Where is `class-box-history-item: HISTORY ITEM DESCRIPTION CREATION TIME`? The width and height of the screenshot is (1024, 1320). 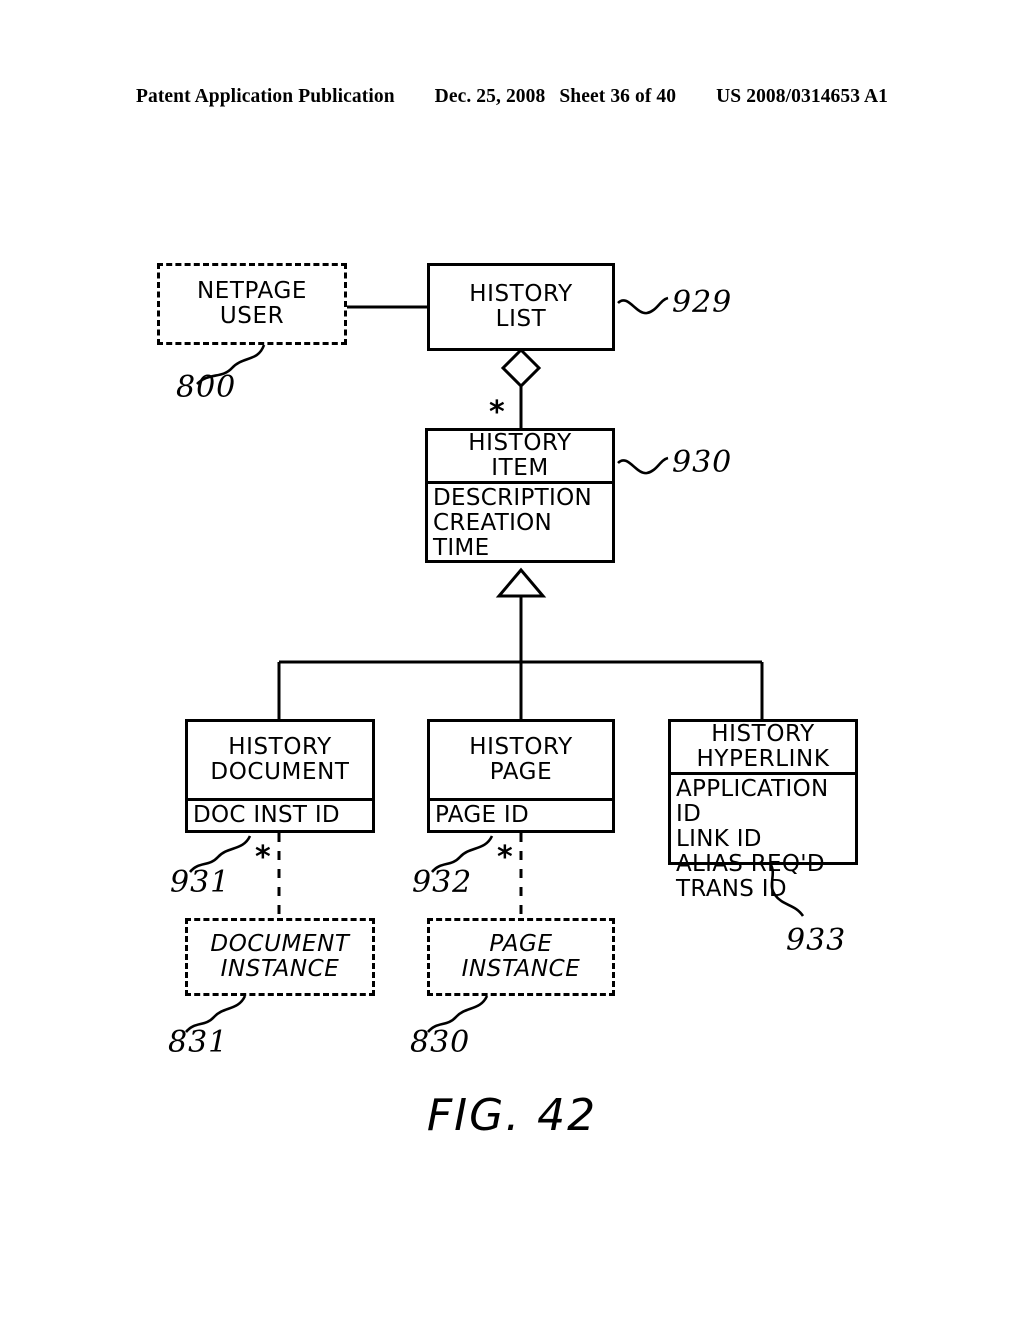 class-box-history-item: HISTORY ITEM DESCRIPTION CREATION TIME is located at coordinates (520, 495).